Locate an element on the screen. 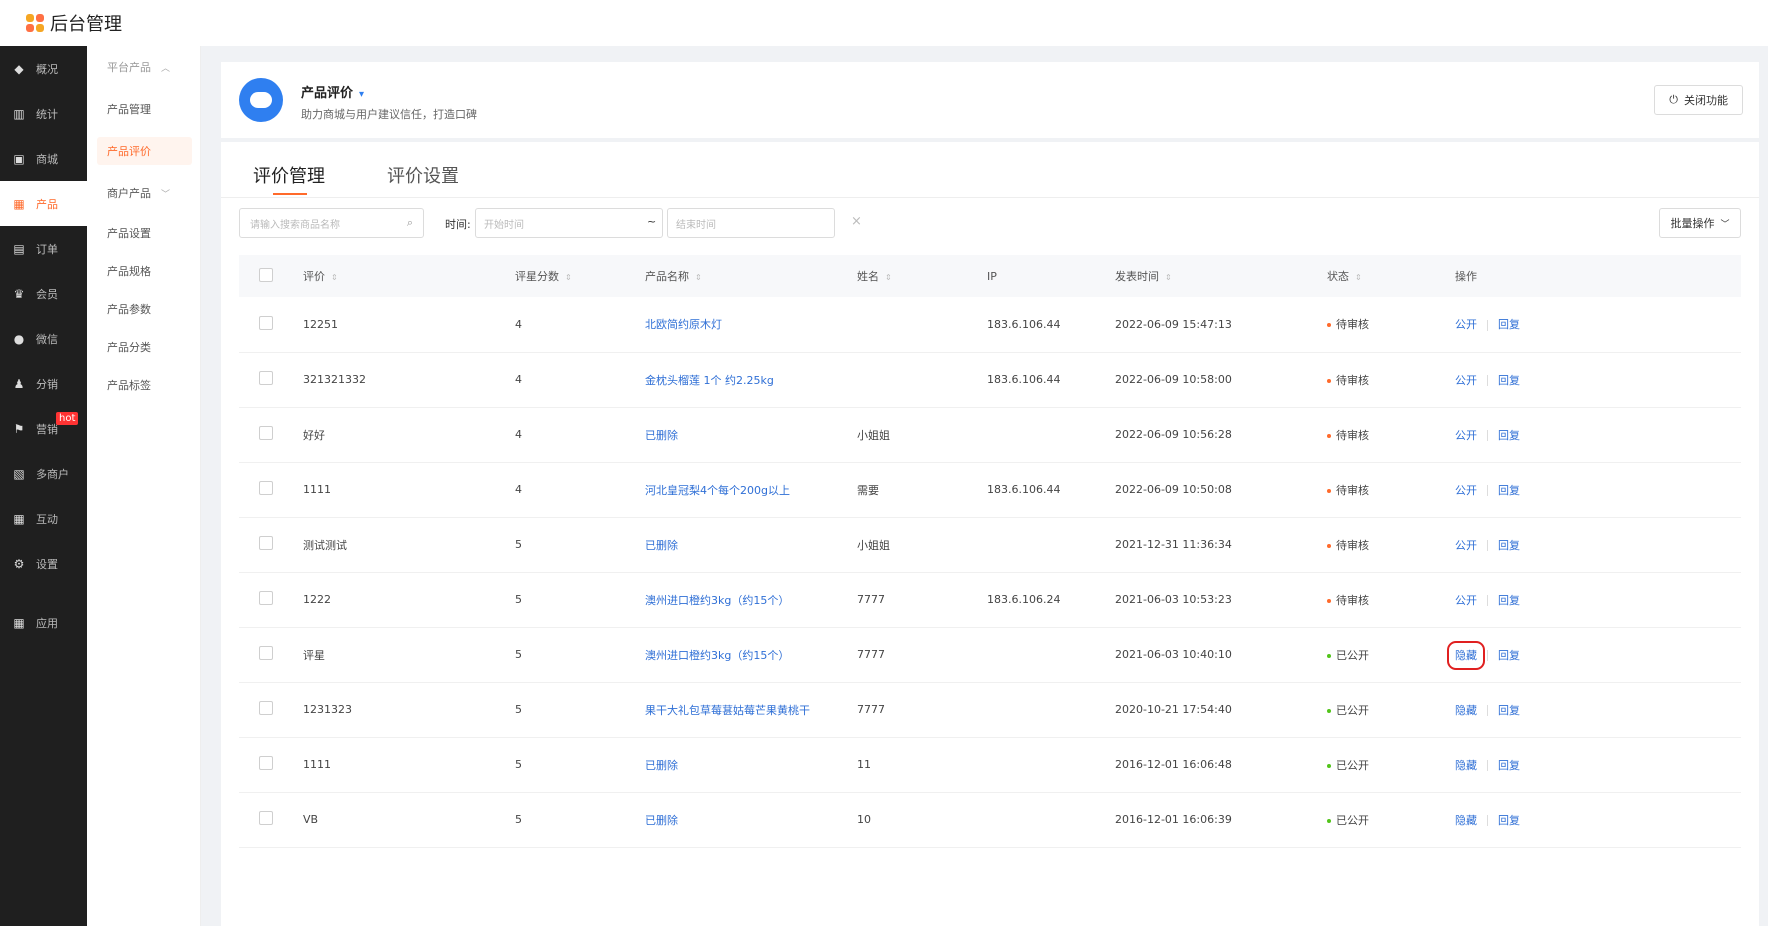 Image resolution: width=1768 pixels, height=926 pixels. sidebar-item-5: ♛ 会员 is located at coordinates (43, 293).